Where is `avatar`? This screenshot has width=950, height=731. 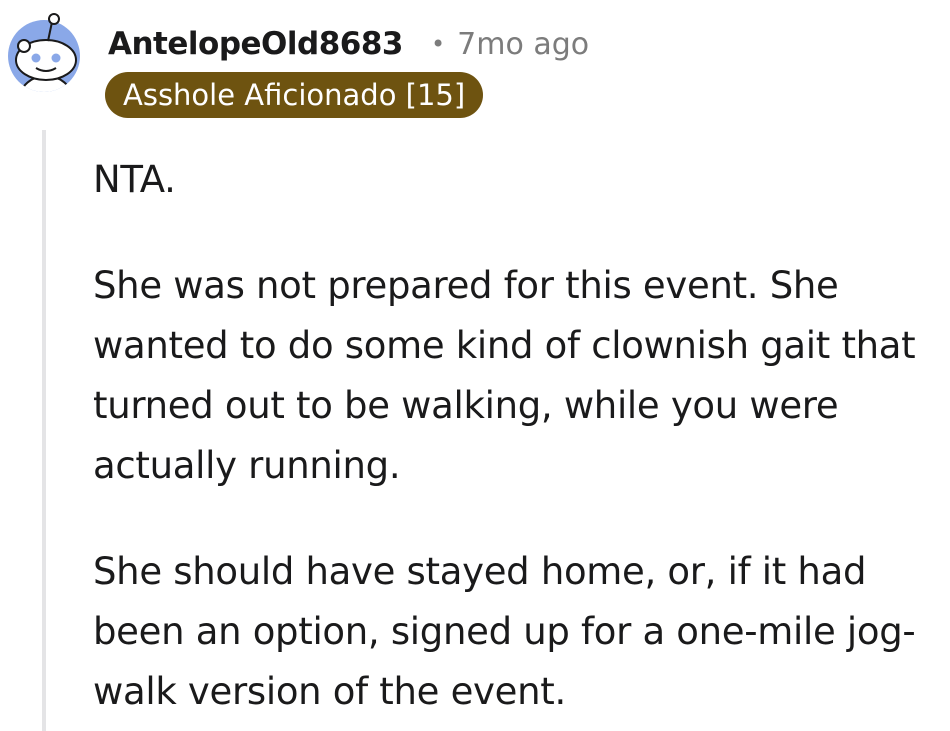
avatar is located at coordinates (44, 56).